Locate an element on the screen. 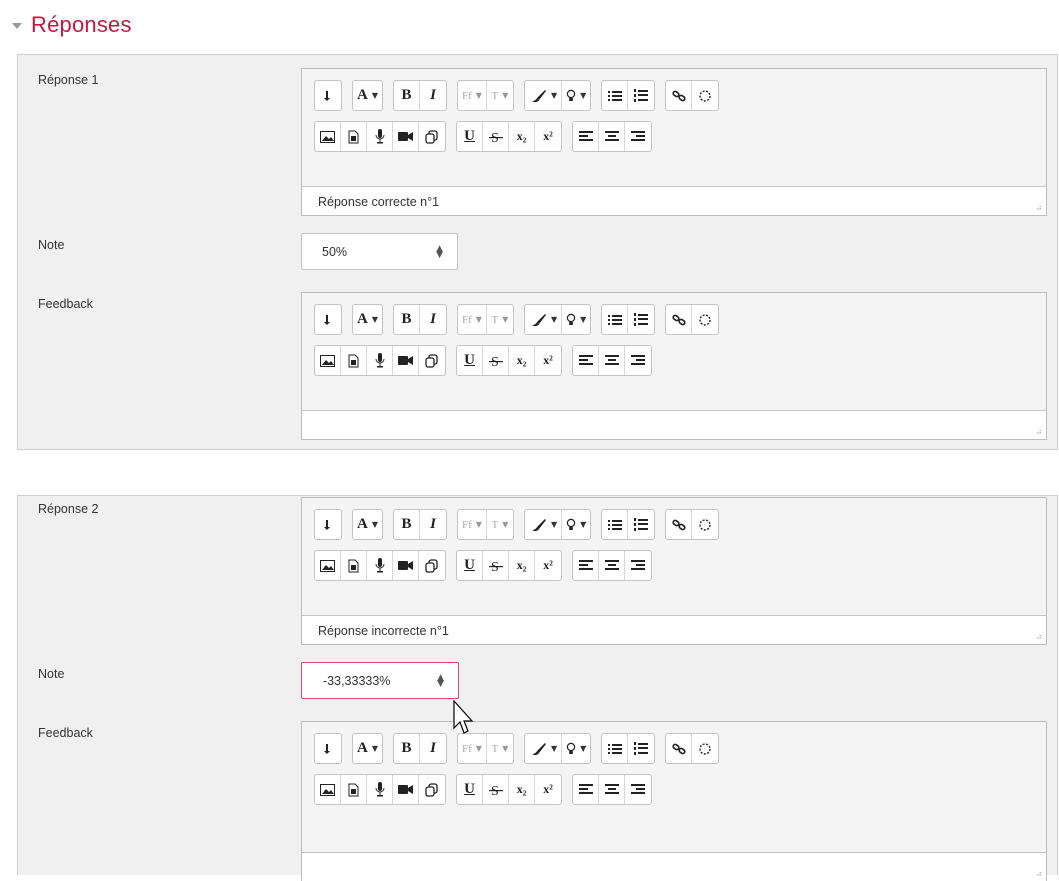 The height and width of the screenshot is (881, 1059). grade-select: 50% ▲ ▼ is located at coordinates (379, 251).